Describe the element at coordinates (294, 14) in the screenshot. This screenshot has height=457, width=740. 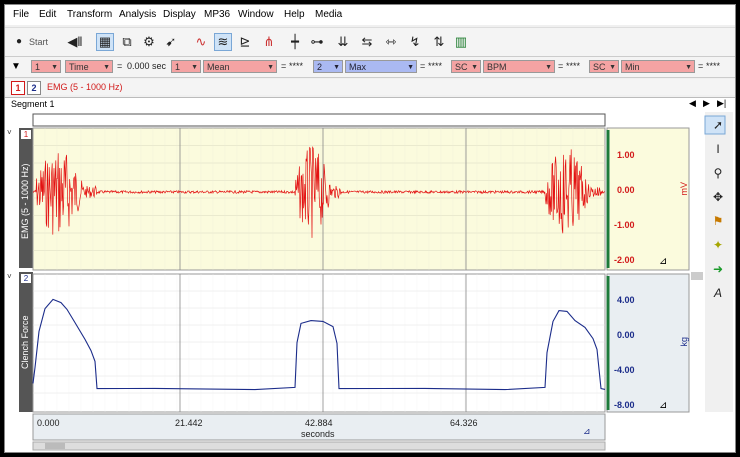
I see `menu-help: Help` at that location.